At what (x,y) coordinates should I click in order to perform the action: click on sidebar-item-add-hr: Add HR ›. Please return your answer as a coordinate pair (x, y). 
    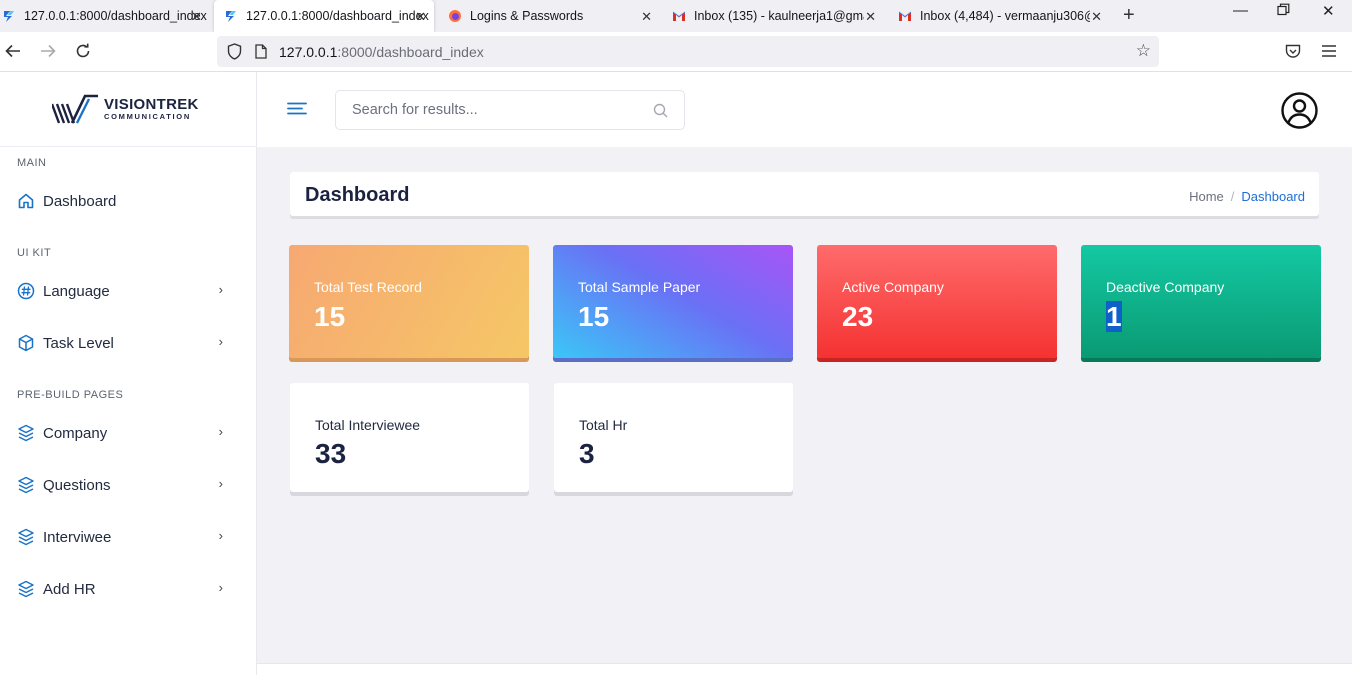
    Looking at the image, I should click on (127, 589).